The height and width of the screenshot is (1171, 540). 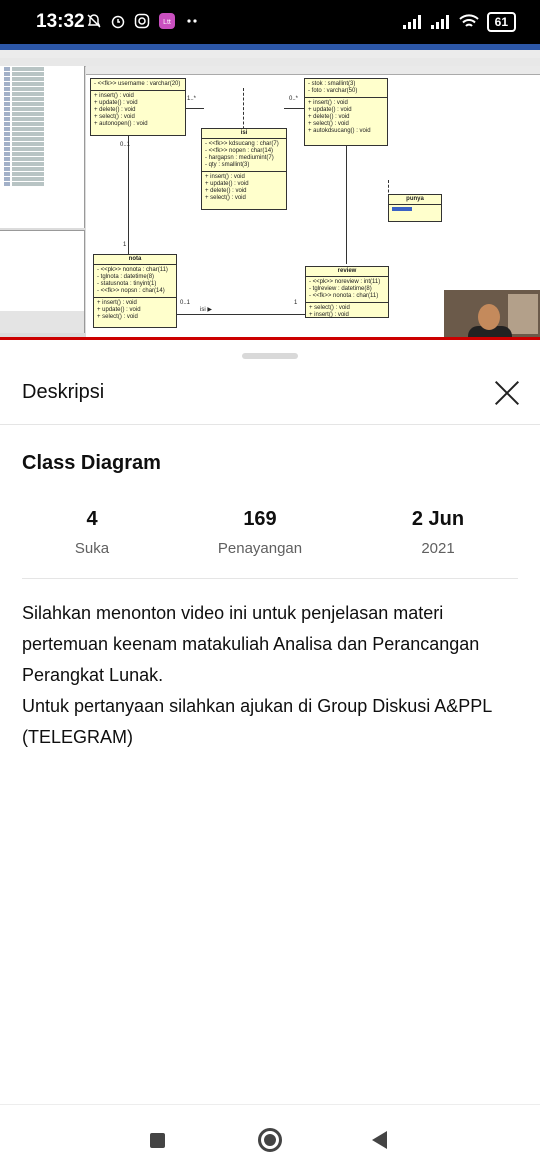 I want to click on video-title: Class Diagram, so click(x=91, y=463).